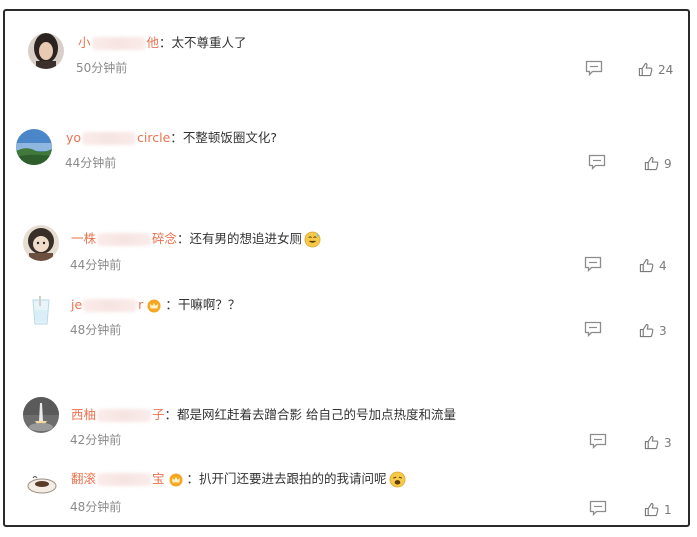  What do you see at coordinates (102, 68) in the screenshot?
I see `timestamp: 50分钟前` at bounding box center [102, 68].